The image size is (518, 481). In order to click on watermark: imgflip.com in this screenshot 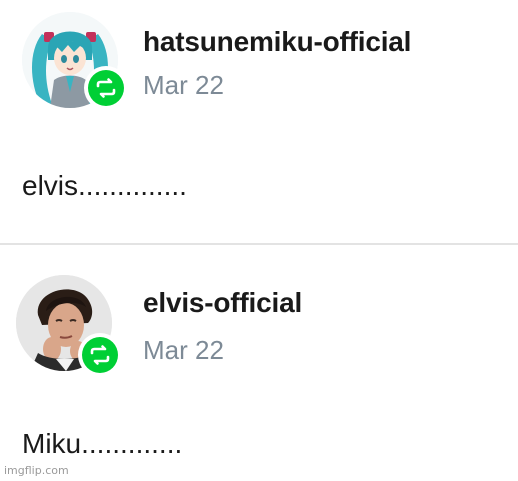, I will do `click(36, 470)`.